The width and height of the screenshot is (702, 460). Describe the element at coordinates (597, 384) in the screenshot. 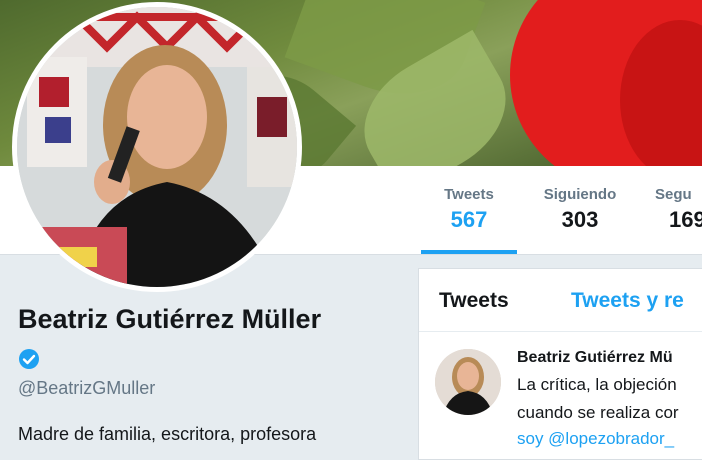

I see `tweet-text-line: La crítica, la objeción` at that location.